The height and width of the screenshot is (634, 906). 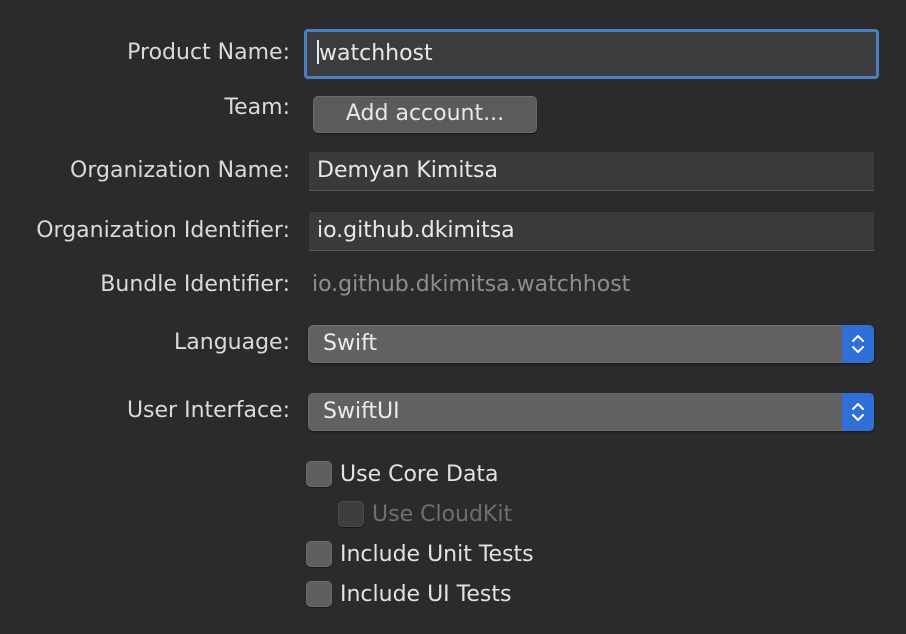 I want to click on language-label: Language:, so click(x=232, y=342).